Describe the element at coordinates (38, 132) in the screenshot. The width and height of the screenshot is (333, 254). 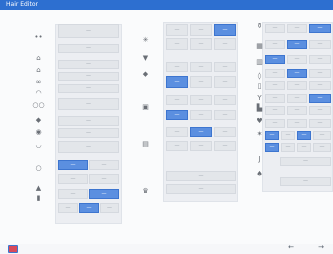
I see `necklace-icon: ◉` at that location.